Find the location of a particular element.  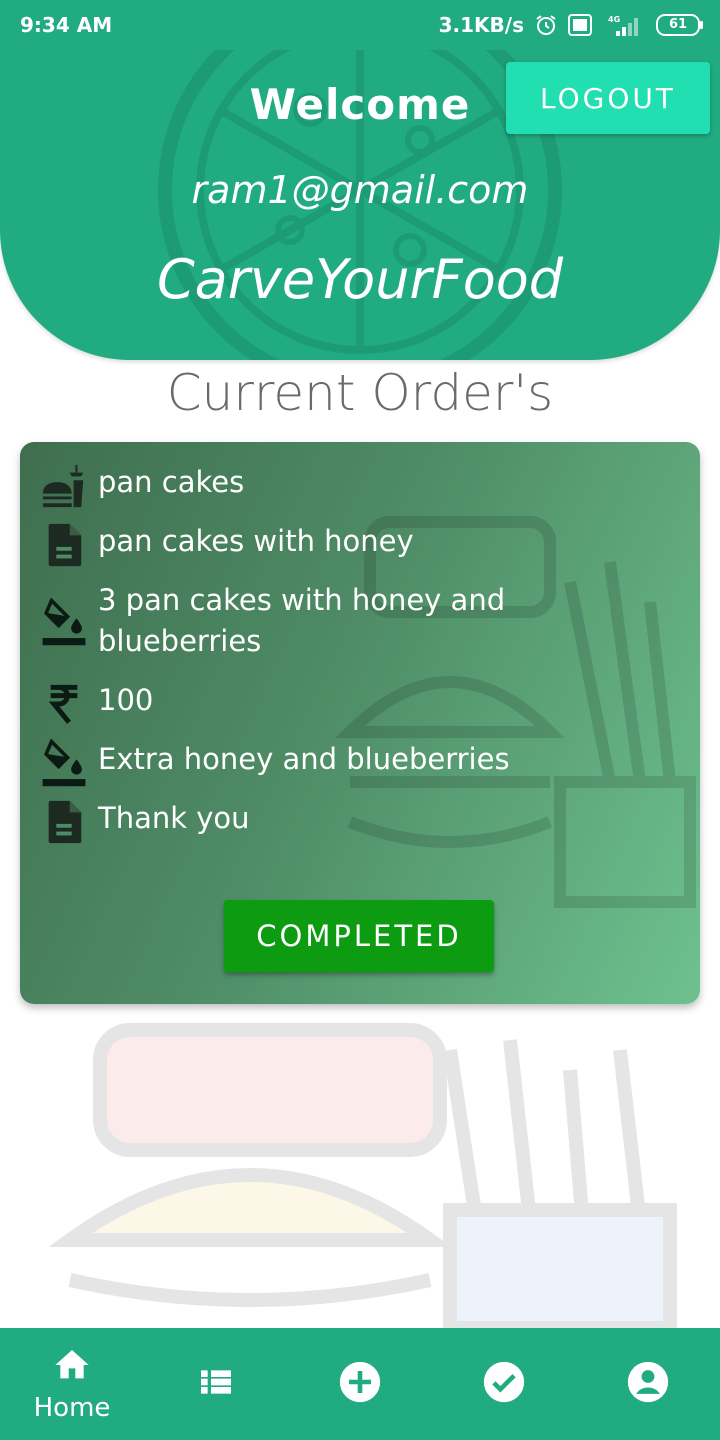

nav-completed is located at coordinates (504, 1384).